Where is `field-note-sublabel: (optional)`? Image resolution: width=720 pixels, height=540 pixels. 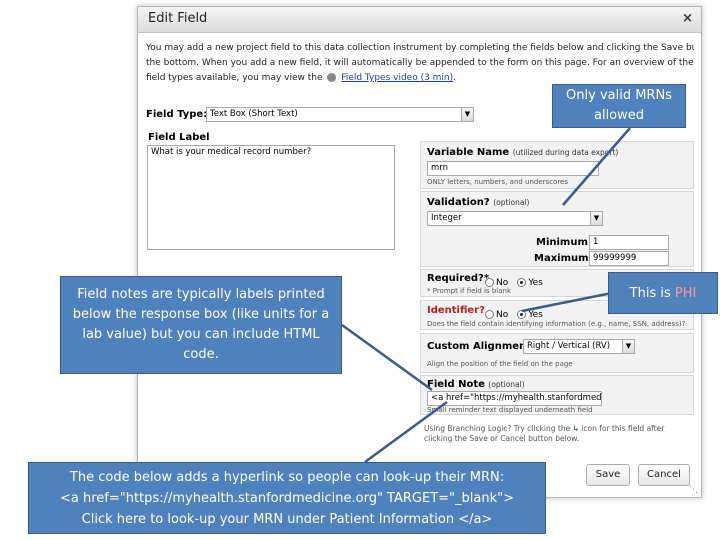 field-note-sublabel: (optional) is located at coordinates (506, 384).